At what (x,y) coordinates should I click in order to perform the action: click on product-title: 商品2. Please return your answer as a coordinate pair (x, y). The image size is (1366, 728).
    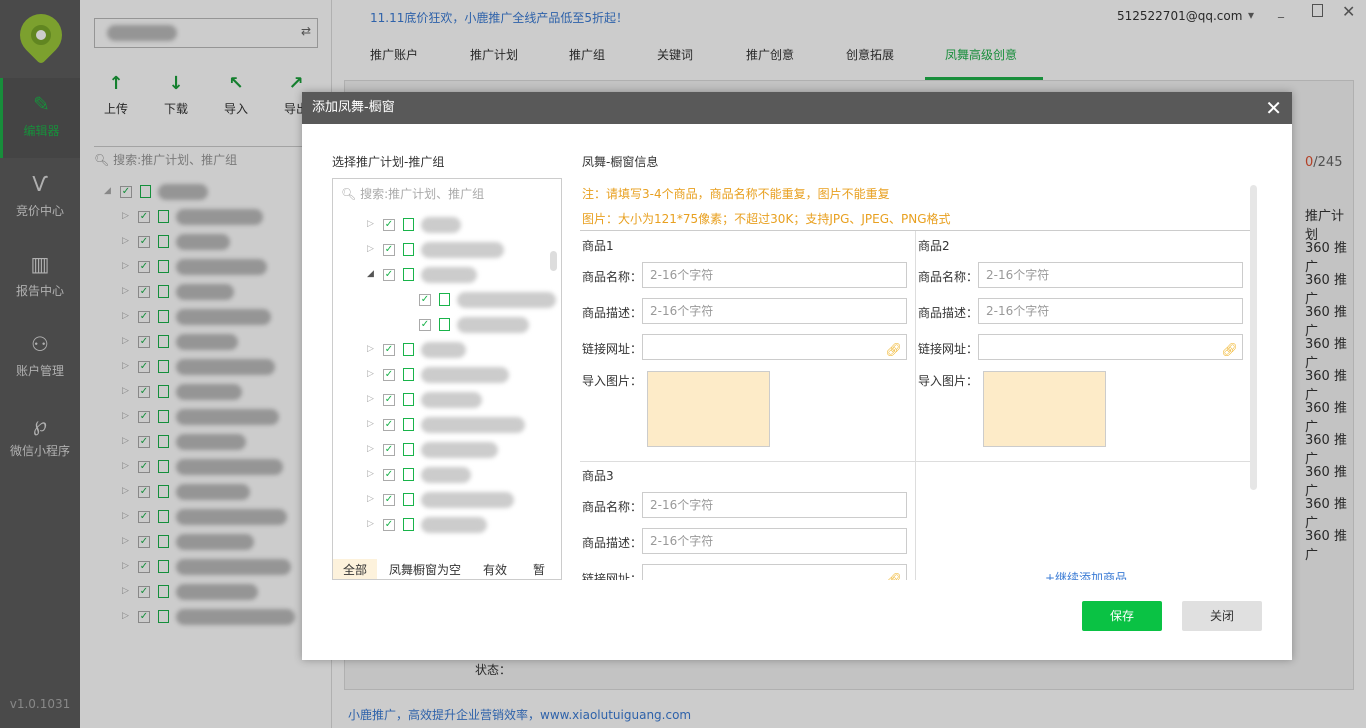
    Looking at the image, I should click on (934, 246).